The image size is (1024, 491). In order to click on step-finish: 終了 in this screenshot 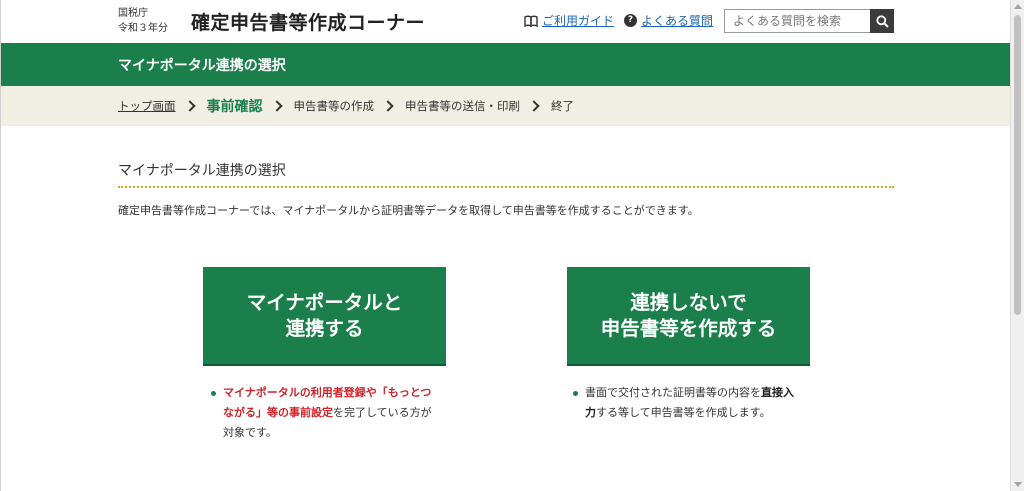, I will do `click(562, 106)`.